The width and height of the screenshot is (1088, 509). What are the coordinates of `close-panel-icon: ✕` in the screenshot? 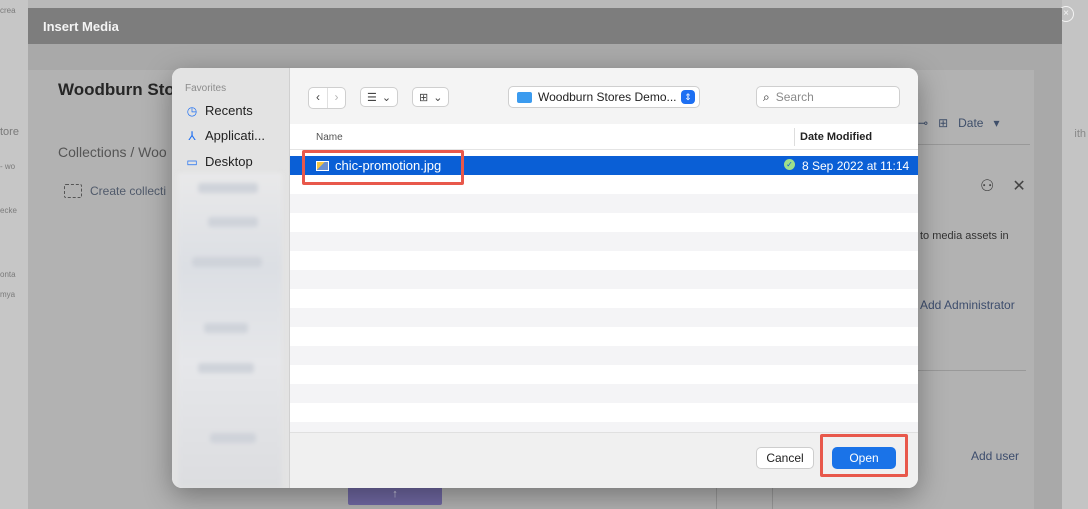 It's located at (1018, 186).